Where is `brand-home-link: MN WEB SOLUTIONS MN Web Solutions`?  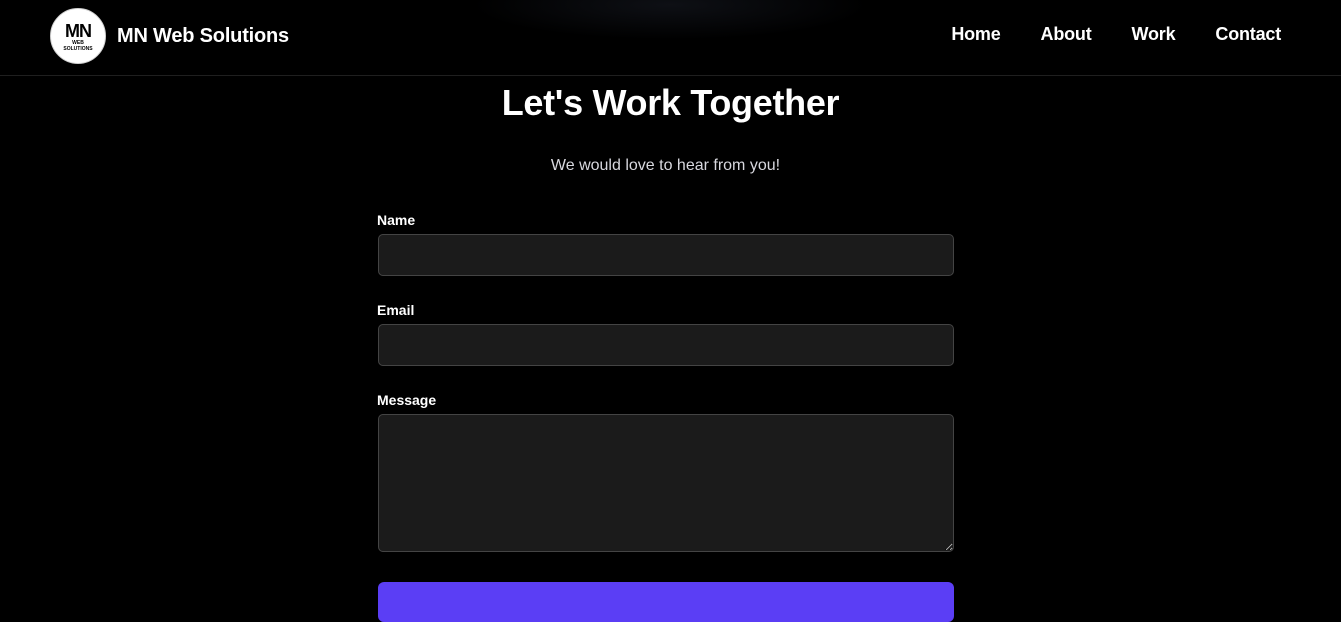 brand-home-link: MN WEB SOLUTIONS MN Web Solutions is located at coordinates (169, 36).